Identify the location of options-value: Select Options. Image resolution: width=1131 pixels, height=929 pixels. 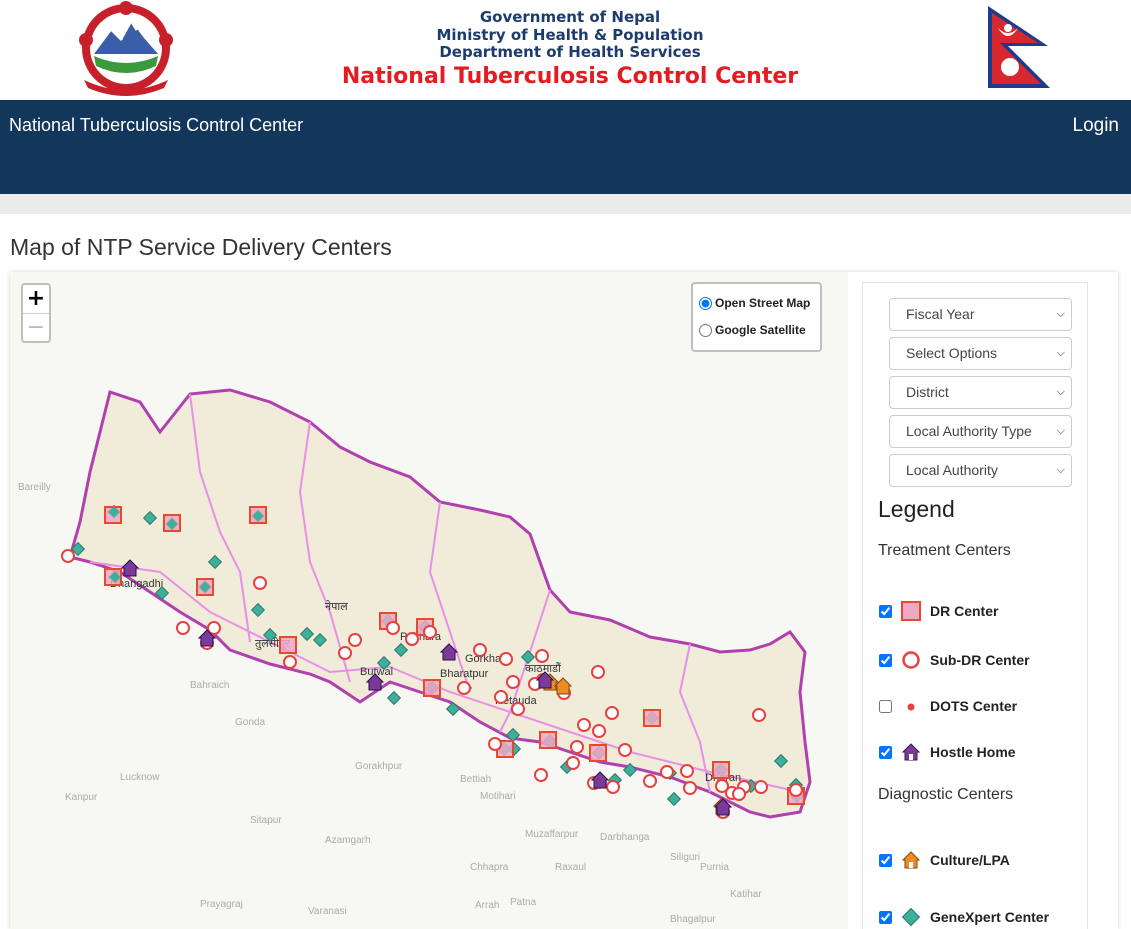
(952, 353).